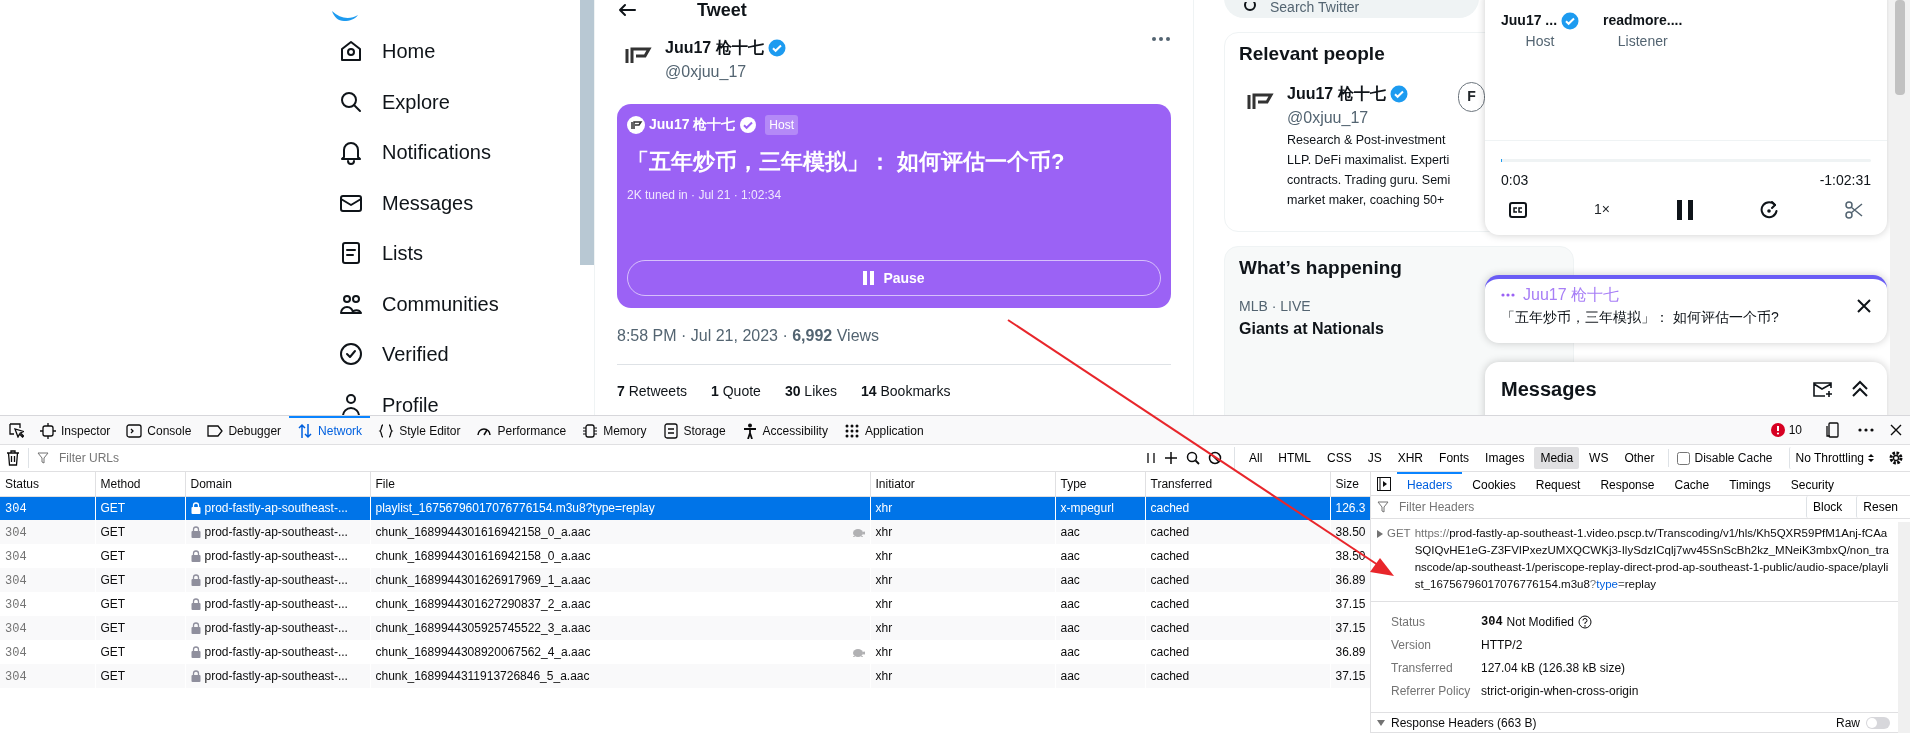  Describe the element at coordinates (1627, 483) in the screenshot. I see `panel-tab: Response` at that location.